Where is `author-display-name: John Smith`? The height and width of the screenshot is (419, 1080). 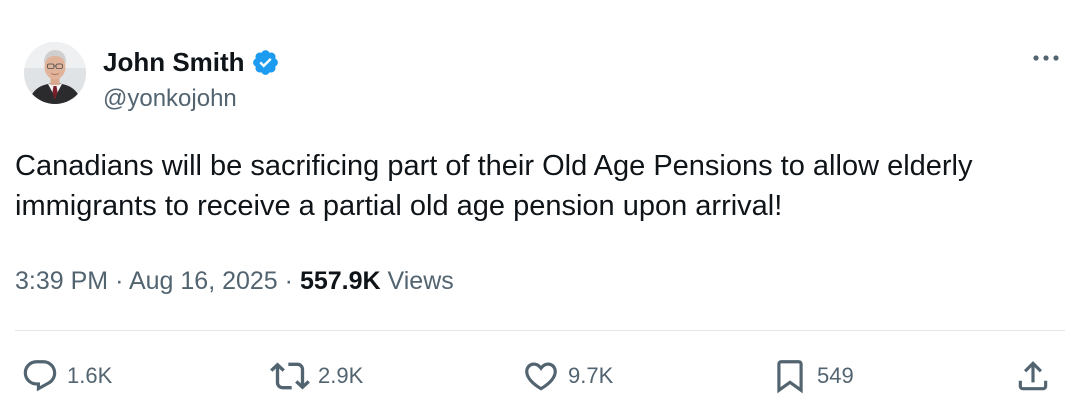
author-display-name: John Smith is located at coordinates (174, 62).